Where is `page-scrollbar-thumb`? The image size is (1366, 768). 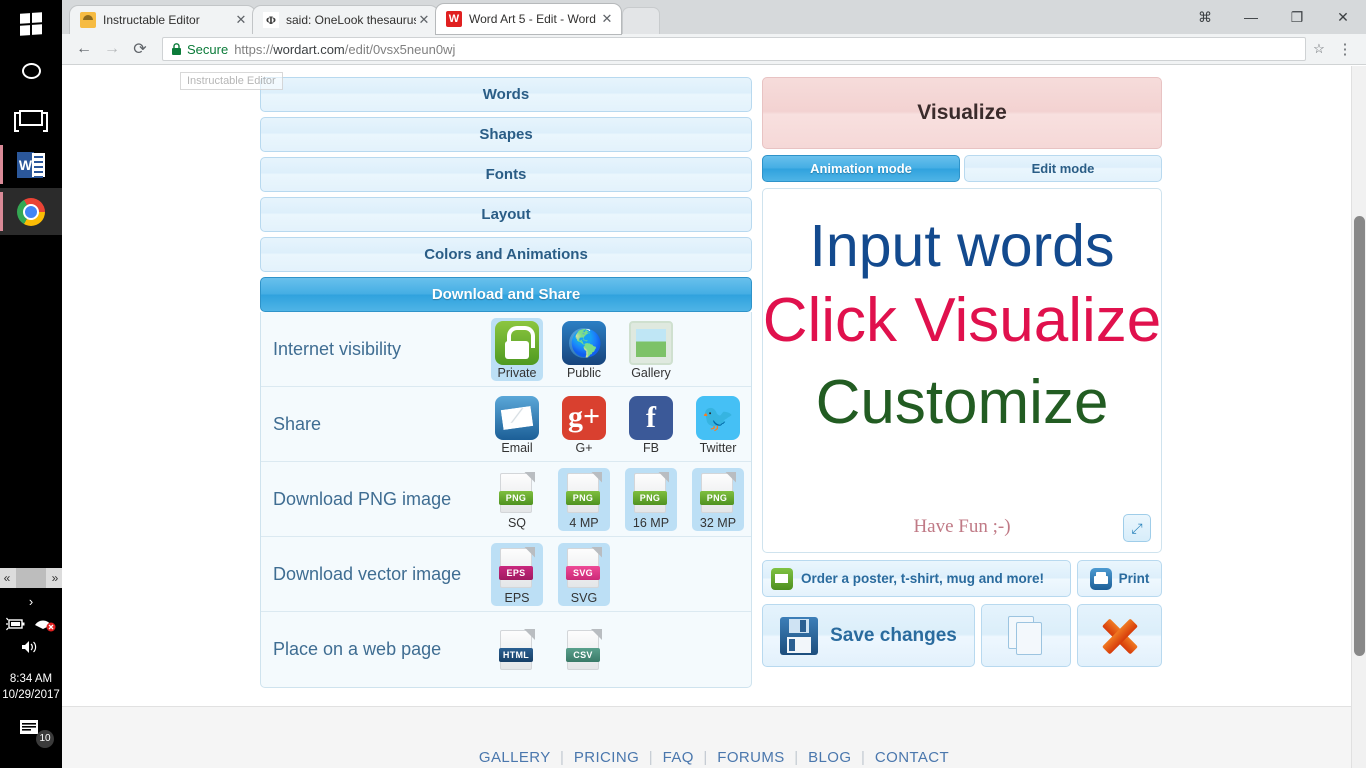 page-scrollbar-thumb is located at coordinates (1359, 436).